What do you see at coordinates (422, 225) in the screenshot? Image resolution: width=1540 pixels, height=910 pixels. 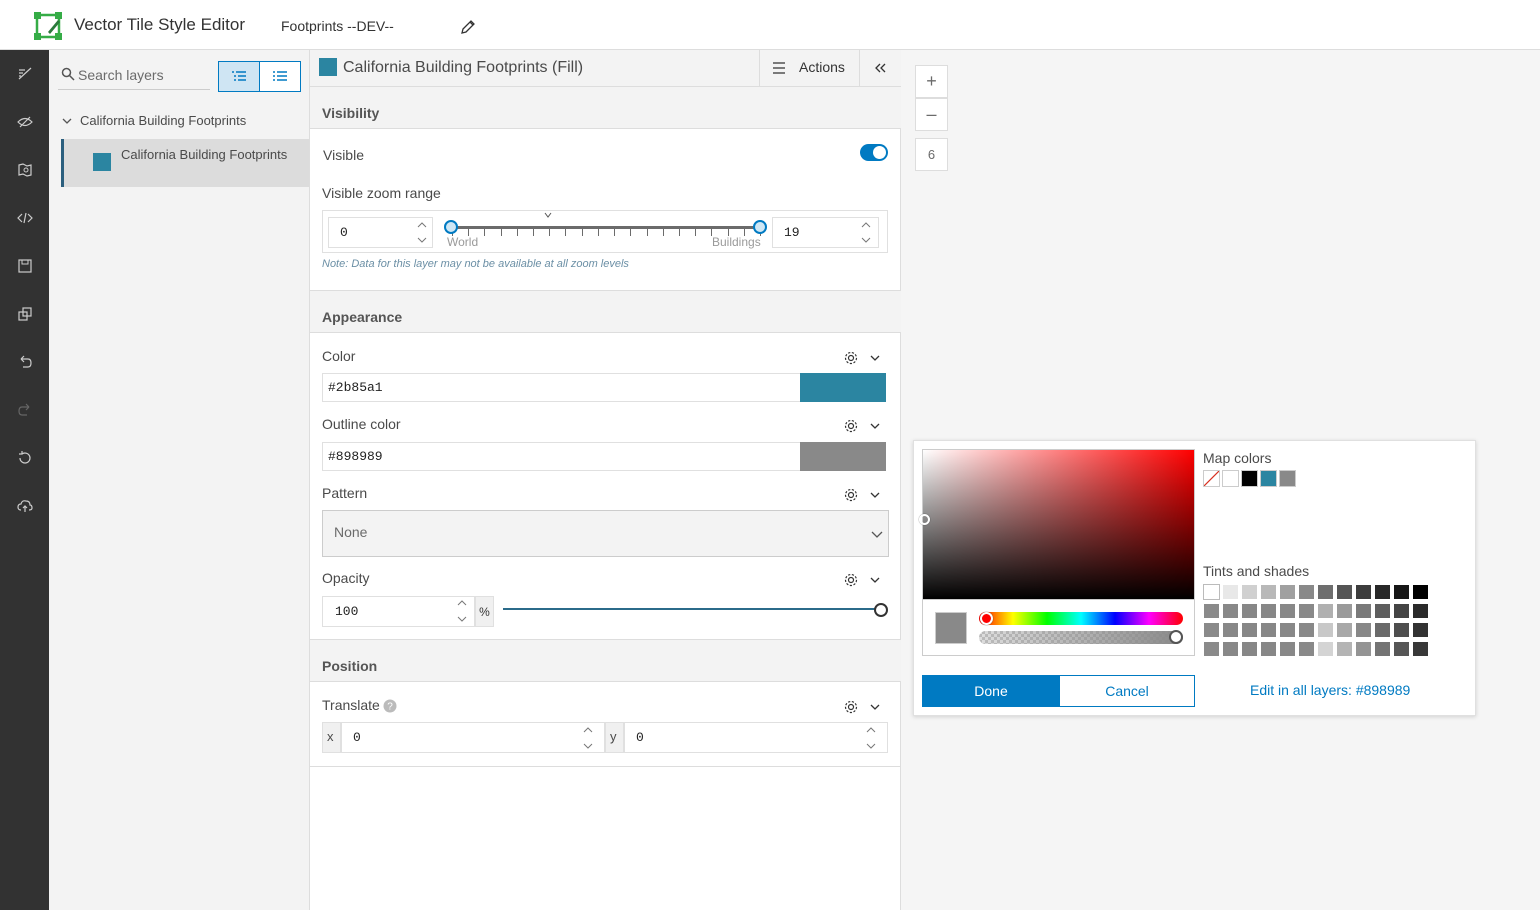 I see `min-zoom-up-icon` at bounding box center [422, 225].